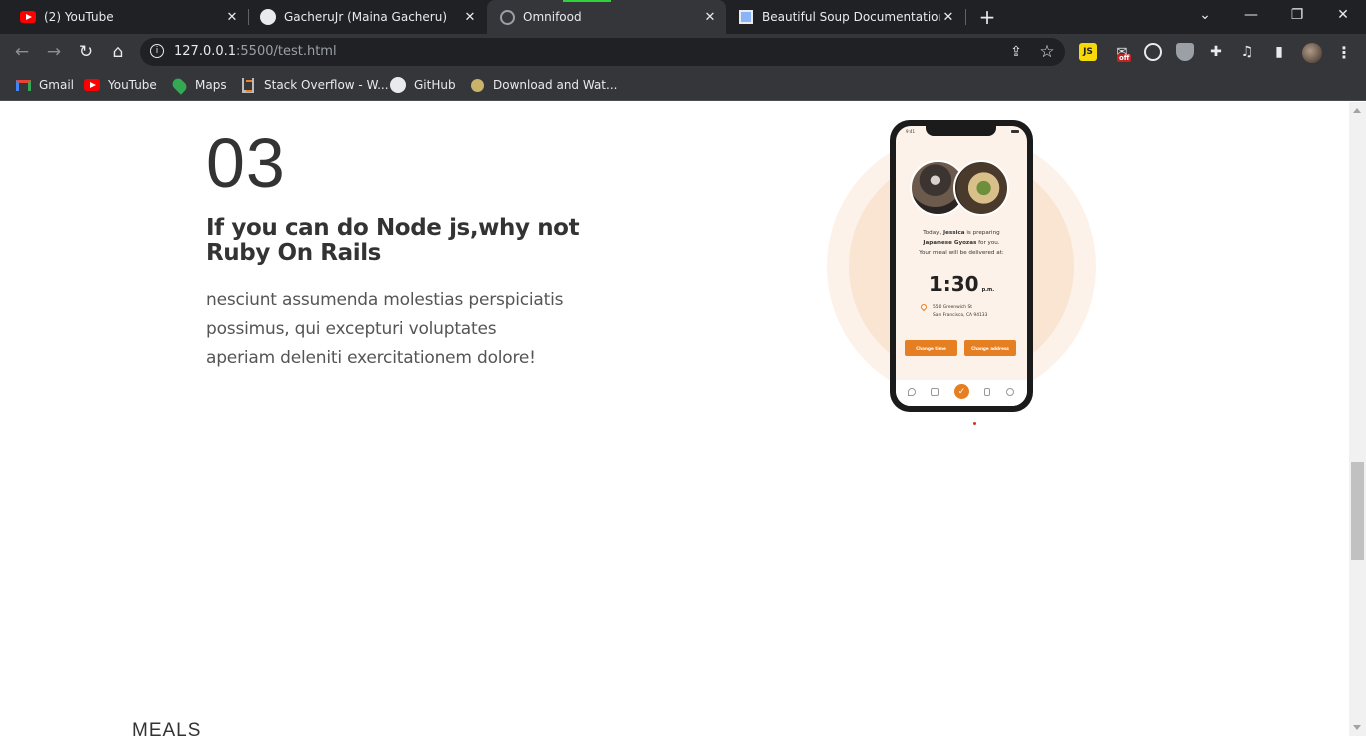  I want to click on address-bar: i 127.0.0.1:5500/test.html ⇪ ☆, so click(602, 52).